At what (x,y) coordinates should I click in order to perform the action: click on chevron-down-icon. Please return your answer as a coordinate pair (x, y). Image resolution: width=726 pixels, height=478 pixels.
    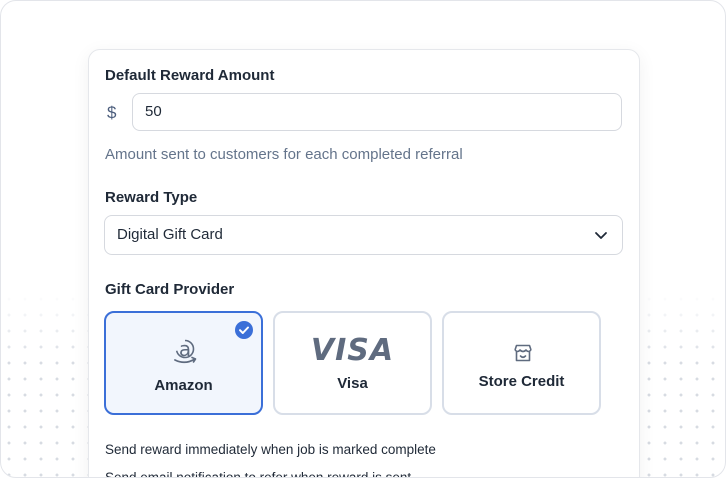
    Looking at the image, I should click on (601, 235).